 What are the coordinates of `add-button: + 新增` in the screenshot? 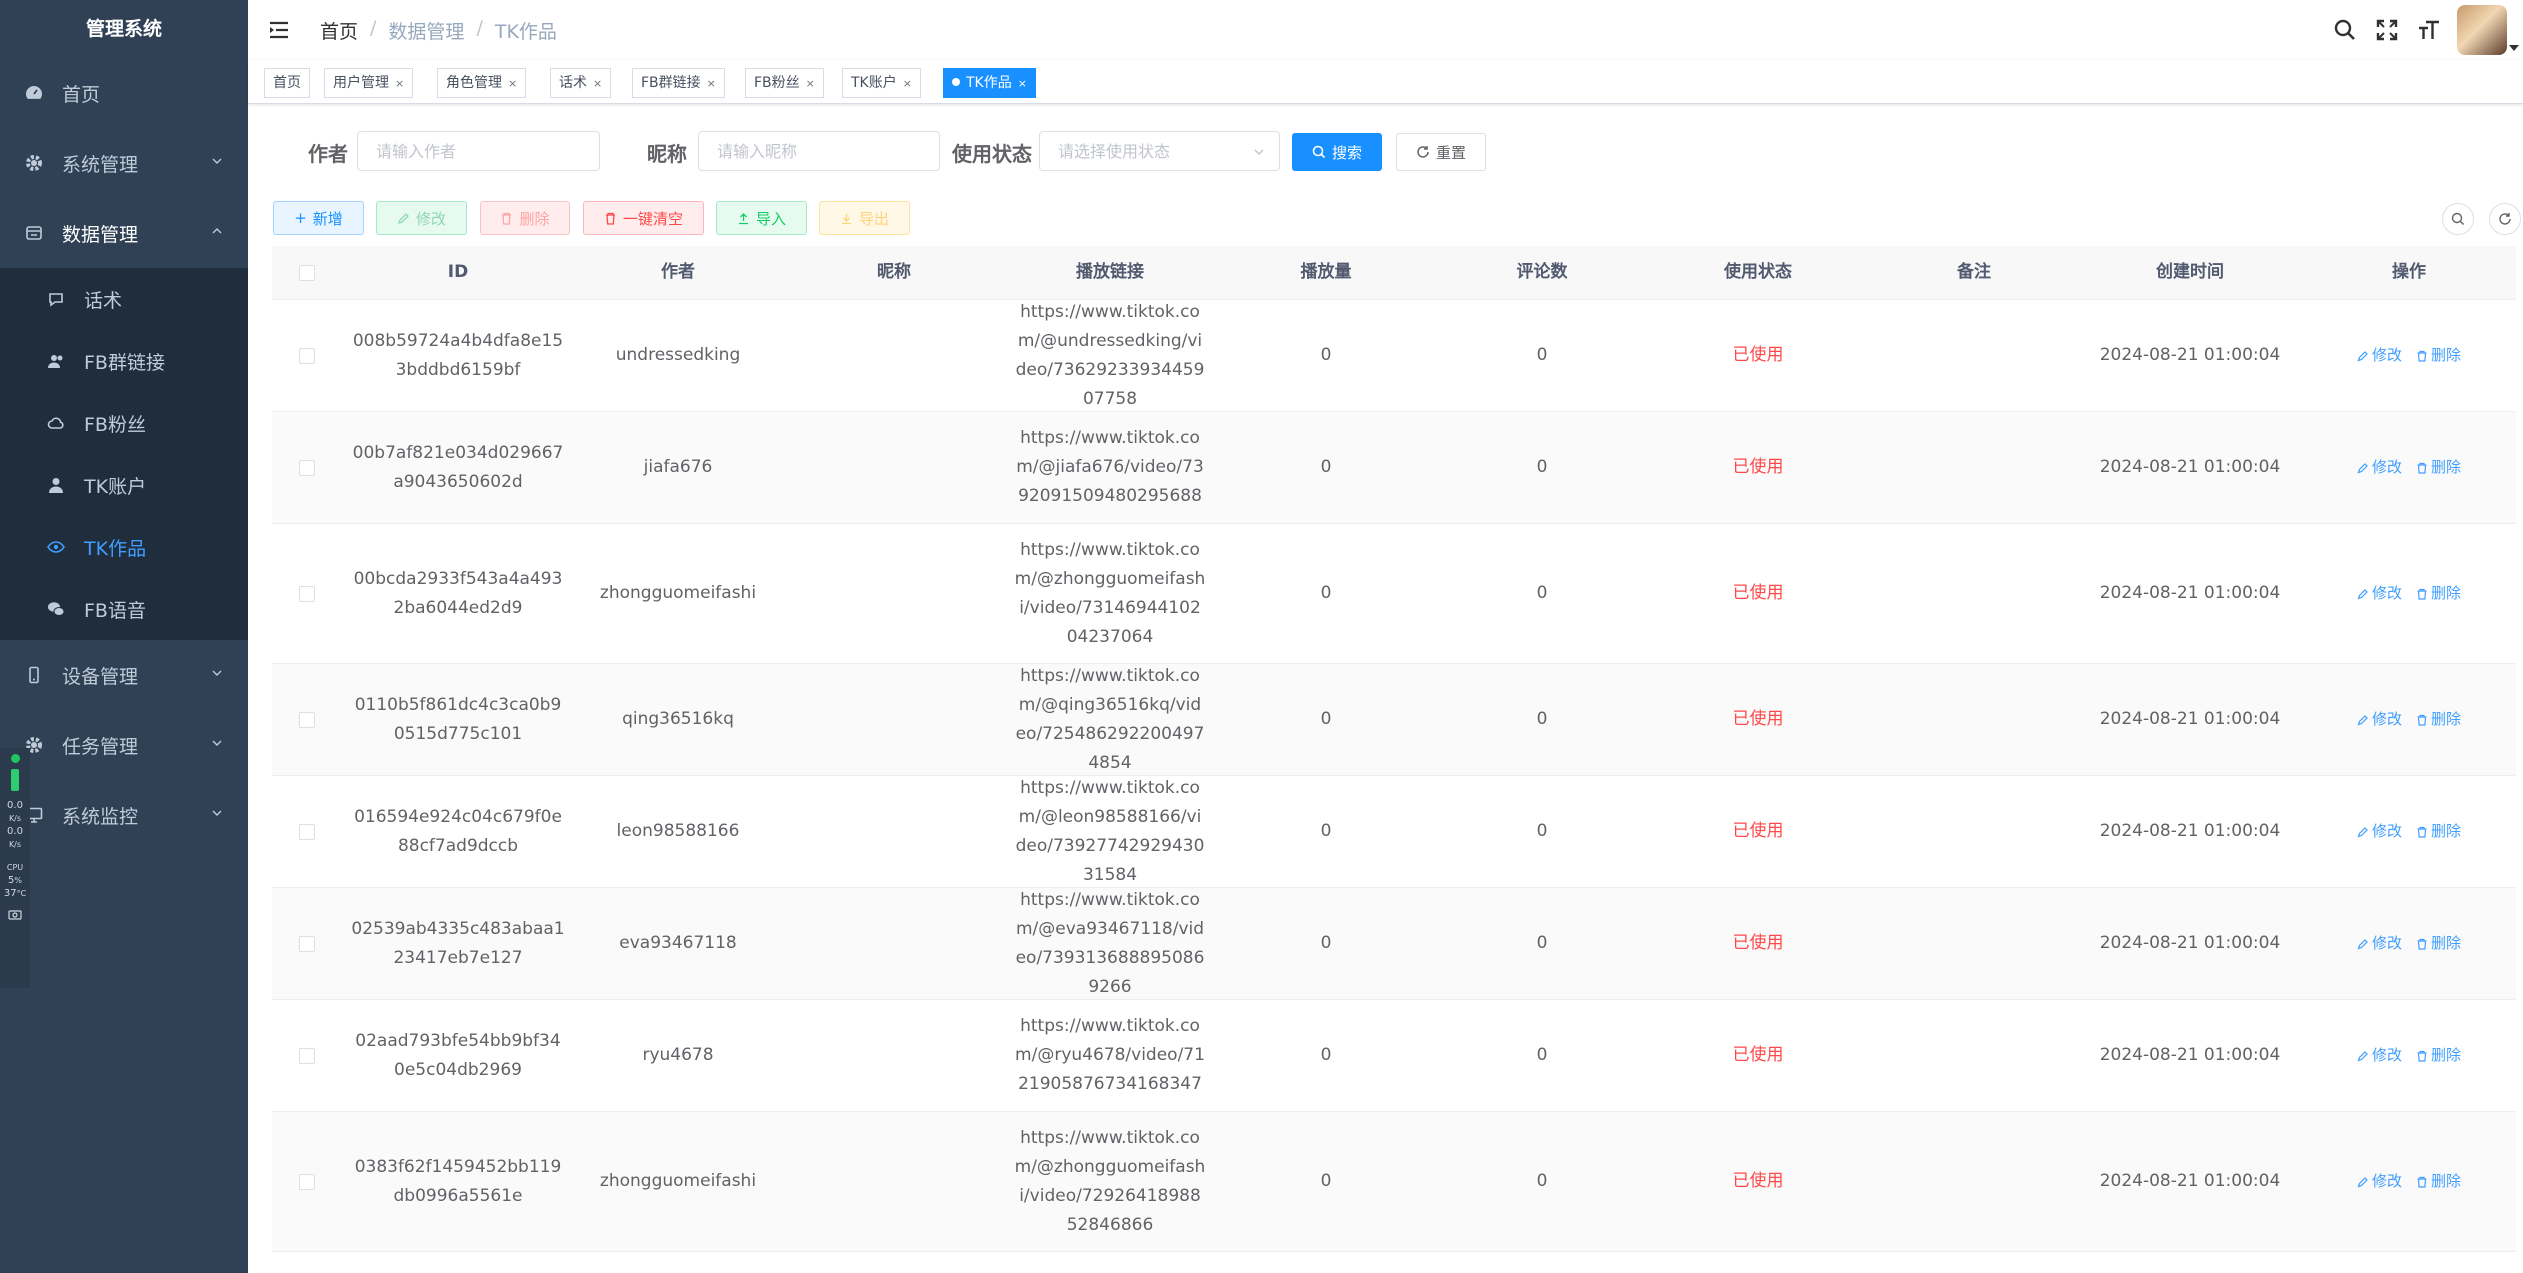 It's located at (318, 218).